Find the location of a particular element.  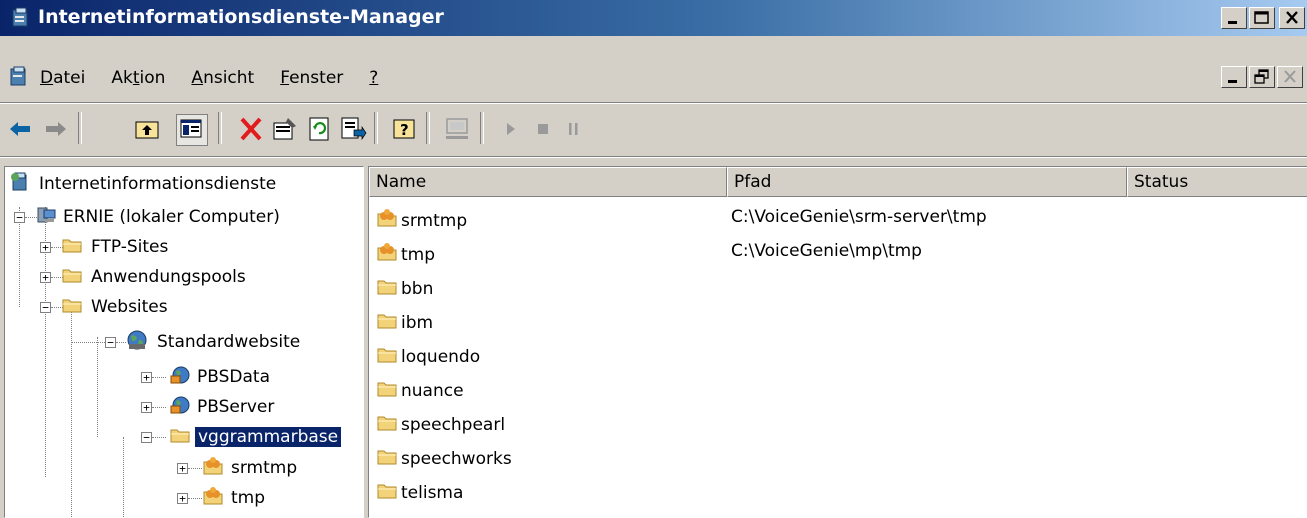

list-item: loquendo is located at coordinates (838, 354).